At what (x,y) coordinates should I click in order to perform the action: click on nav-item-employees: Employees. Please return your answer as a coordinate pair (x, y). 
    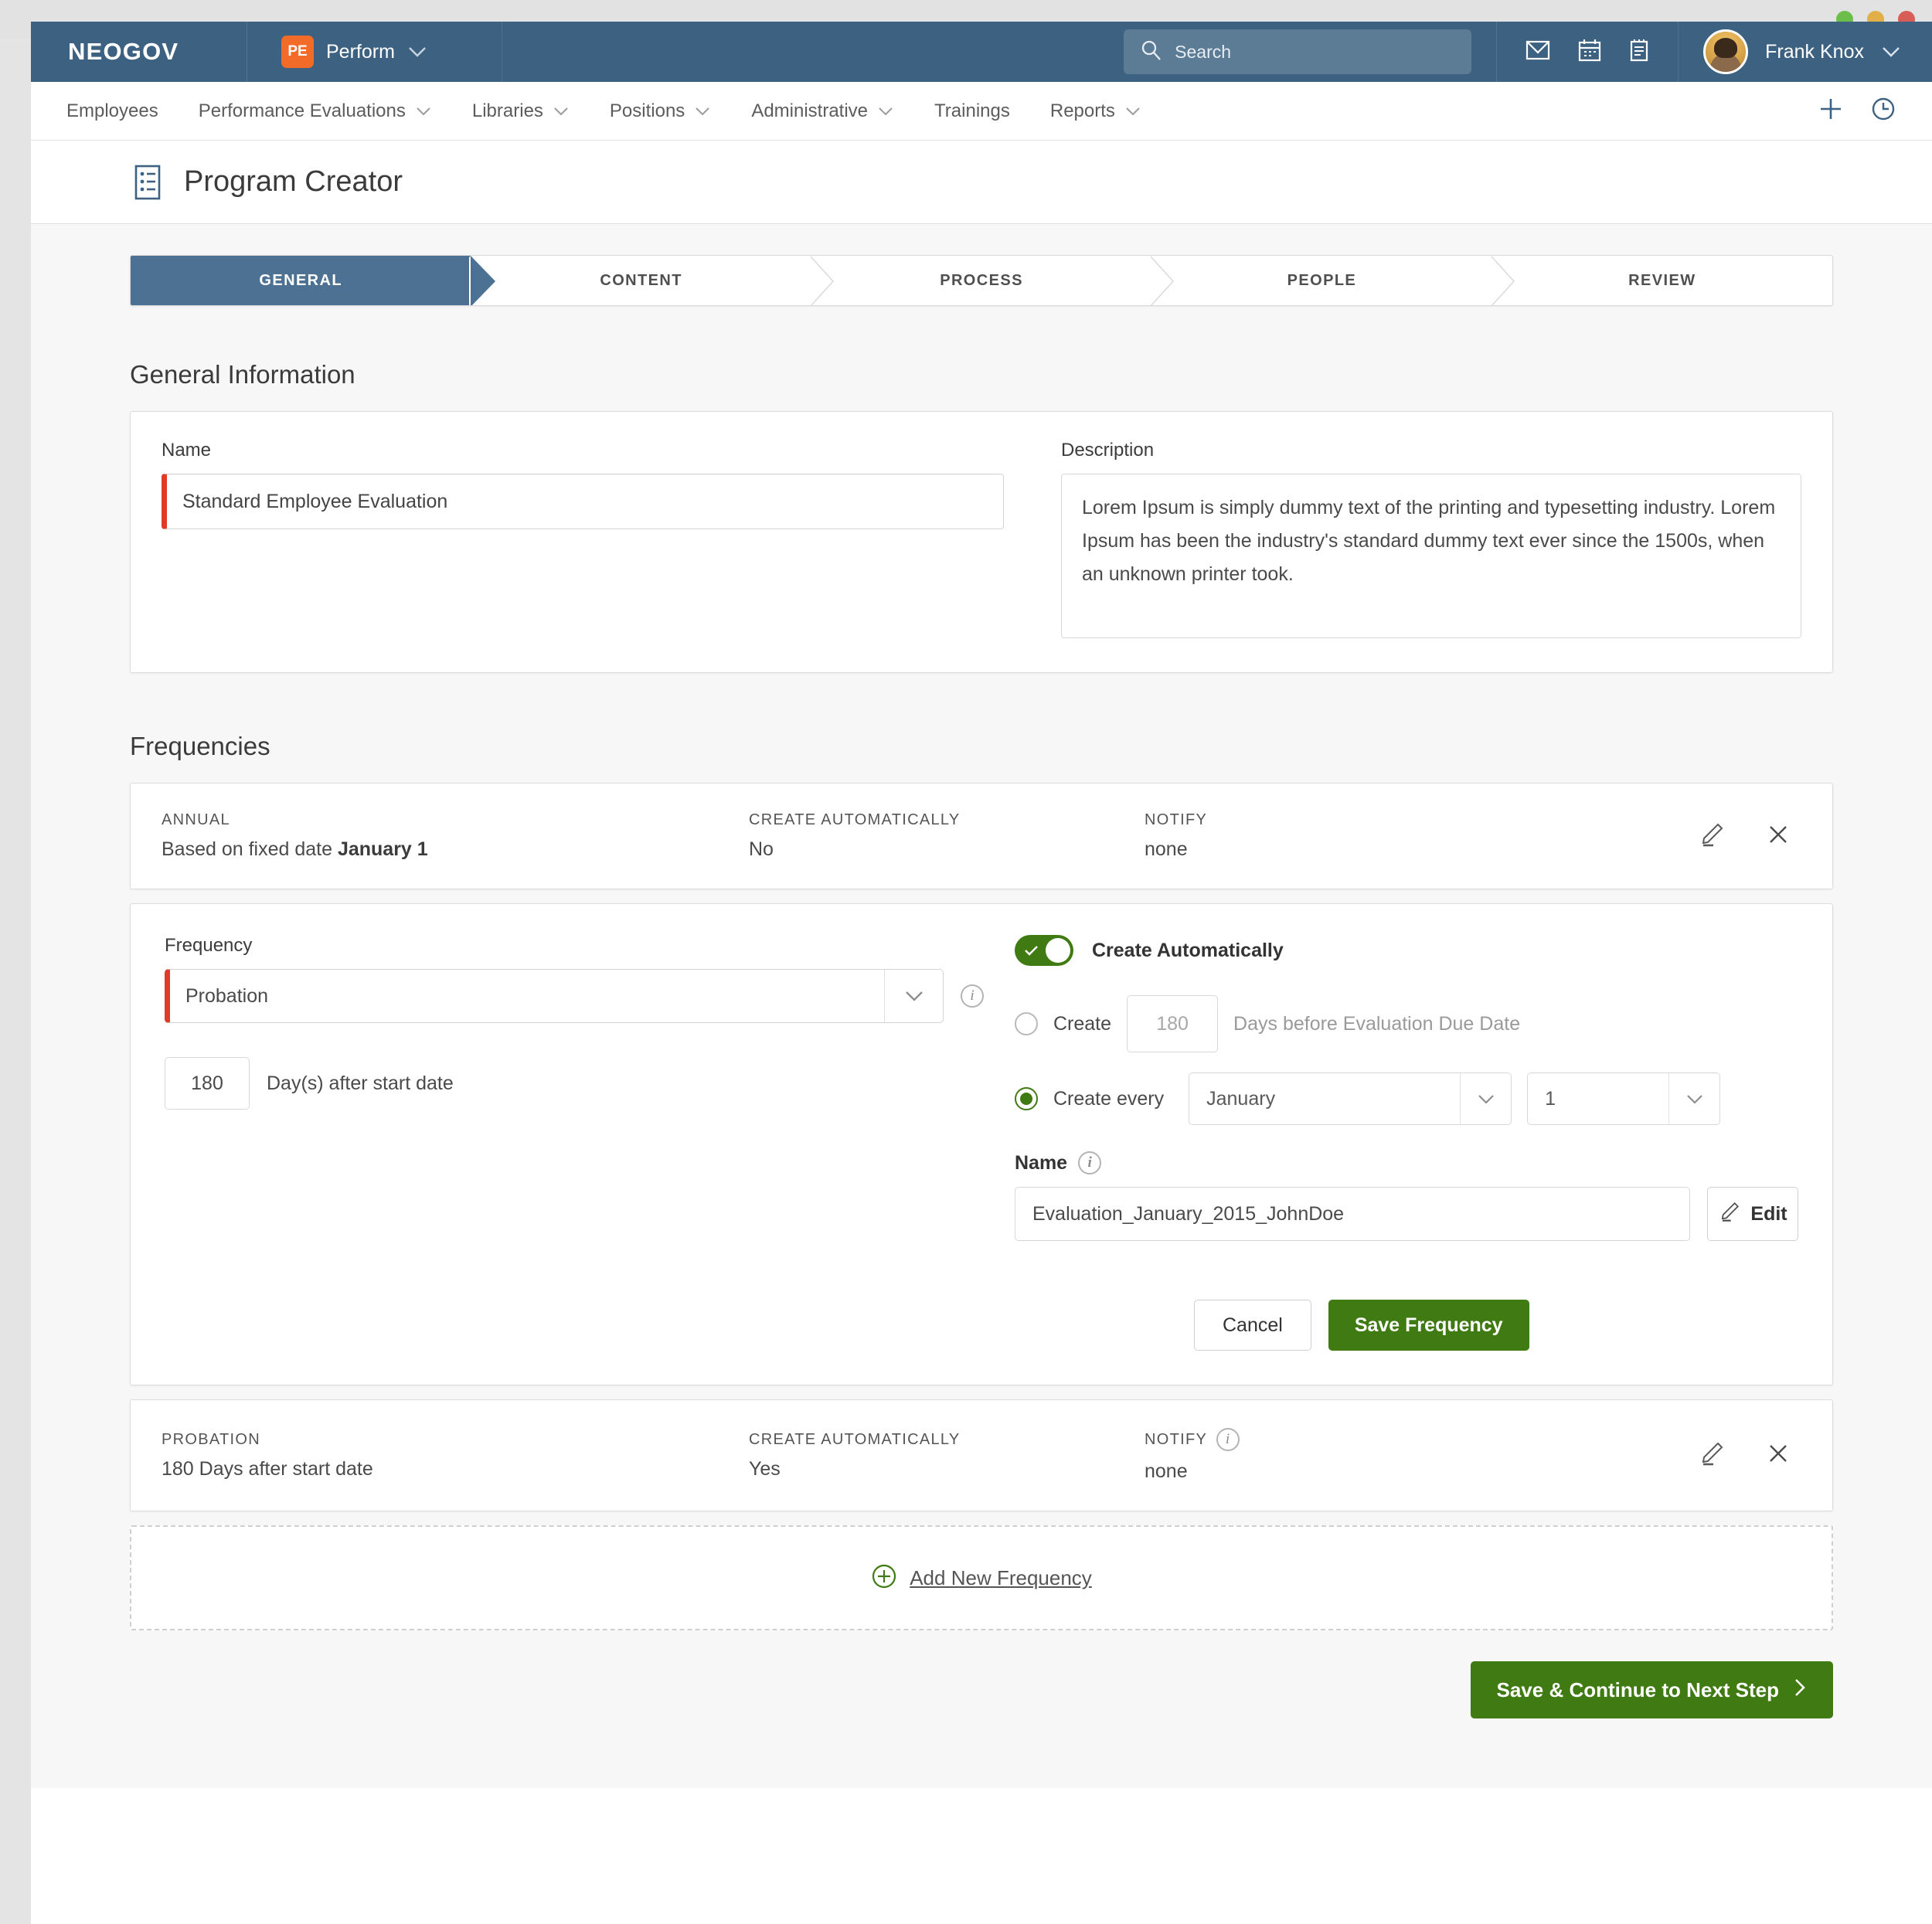
    Looking at the image, I should click on (112, 111).